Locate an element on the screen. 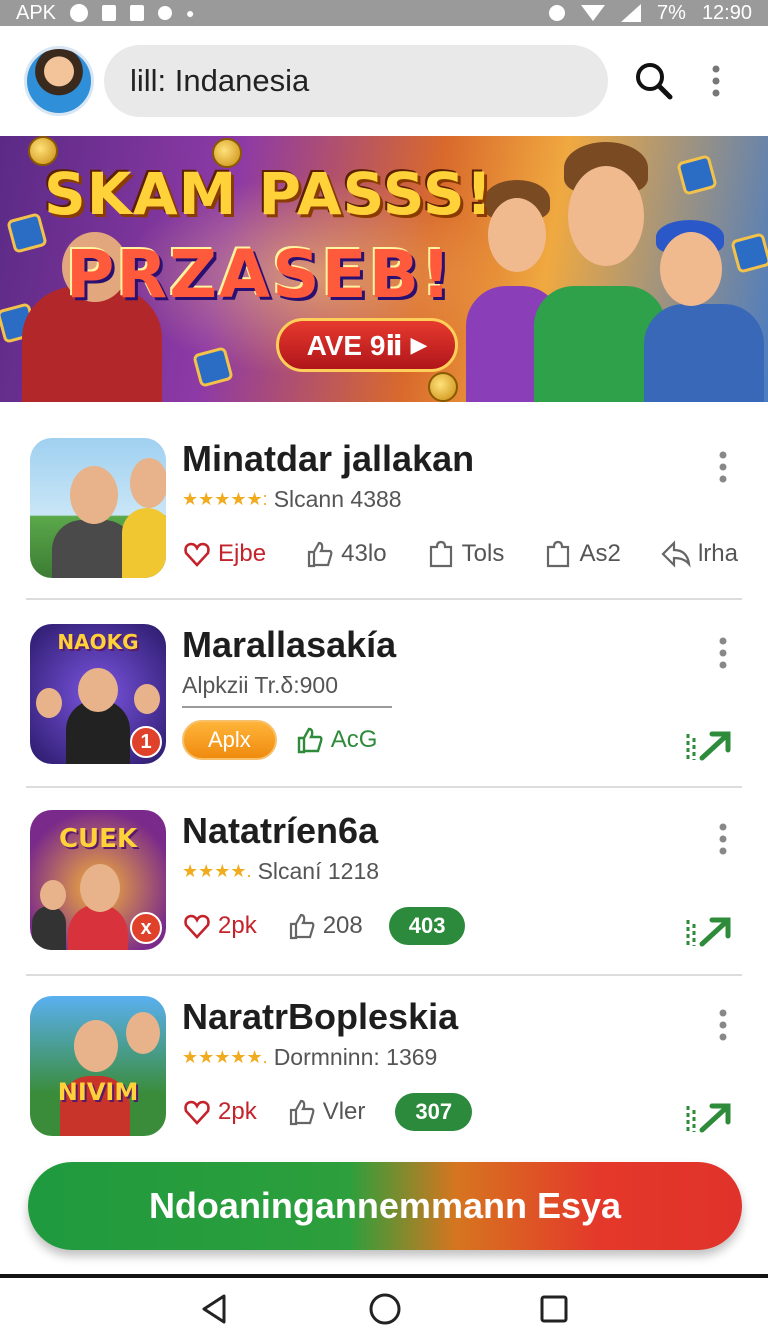 This screenshot has width=768, height=1344. subtitle-underline is located at coordinates (287, 707).